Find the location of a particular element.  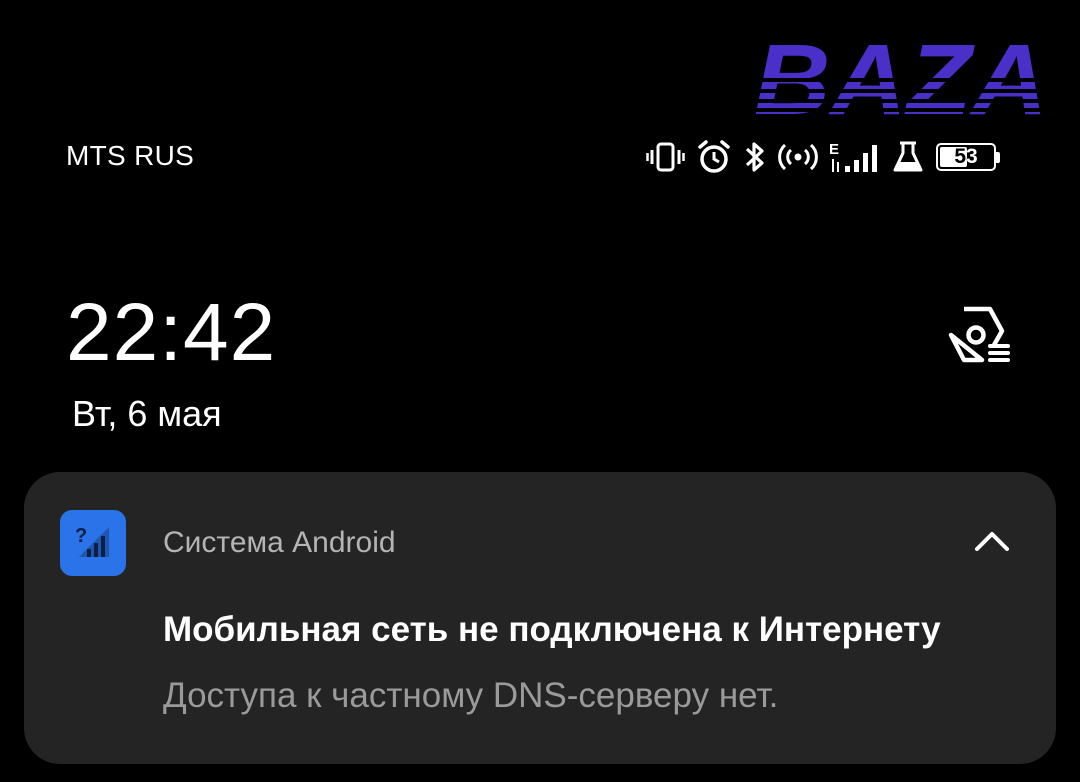

chevron-up-icon is located at coordinates (992, 541).